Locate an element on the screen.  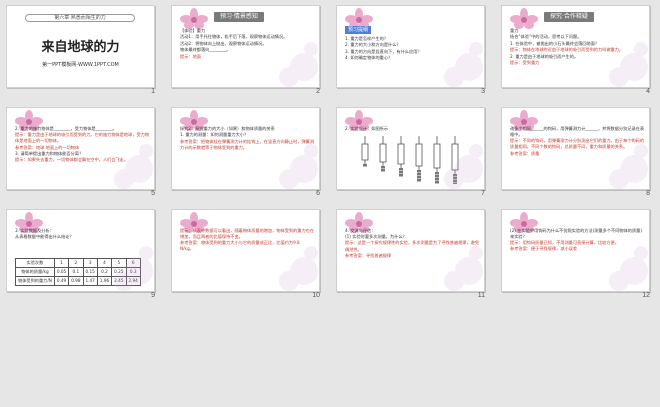
slide-number: 3 is located at coordinates (483, 91).